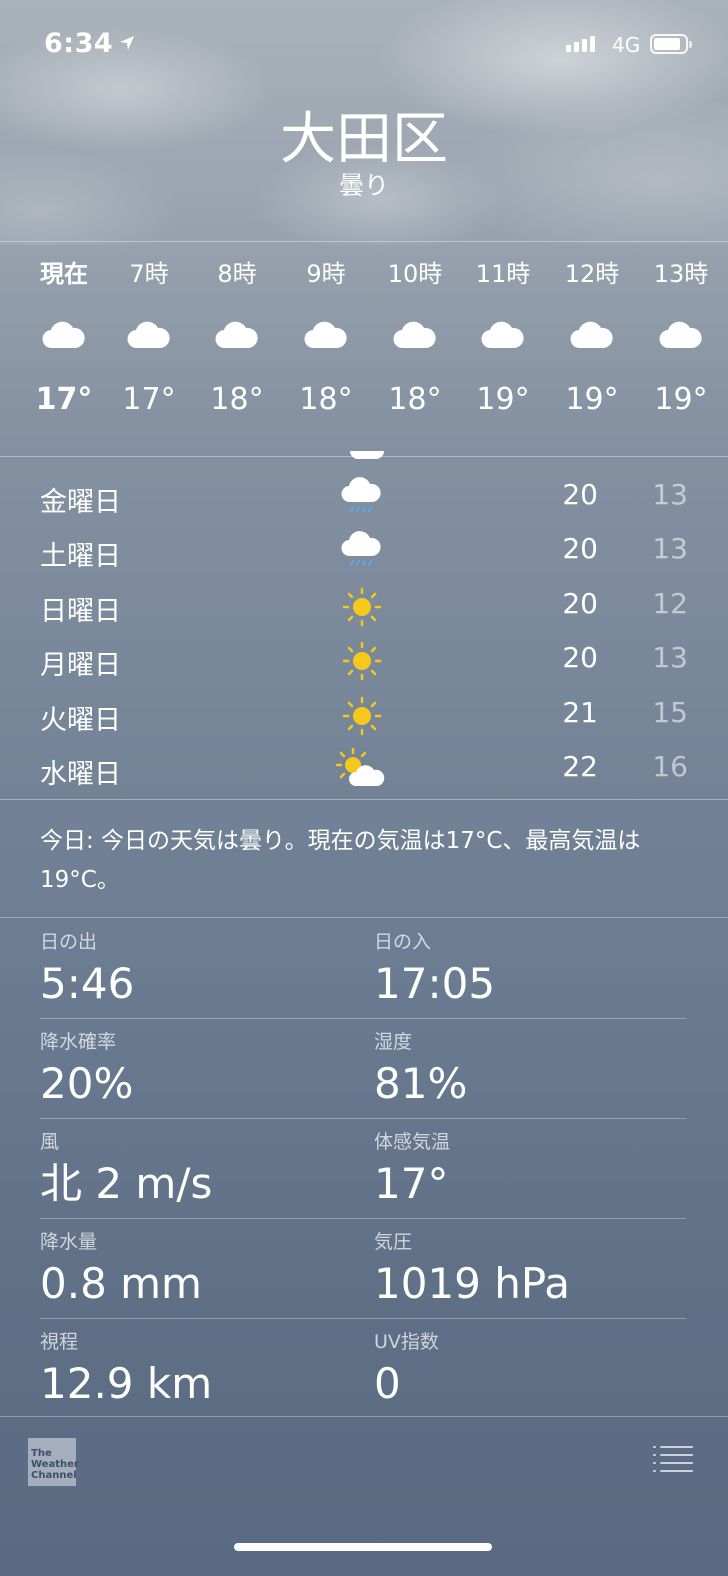  What do you see at coordinates (87, 983) in the screenshot?
I see `detail-value: 5:46` at bounding box center [87, 983].